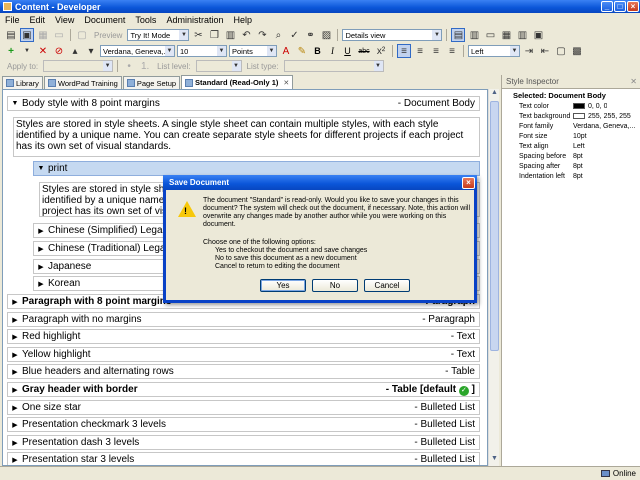 The height and width of the screenshot is (480, 640). Describe the element at coordinates (335, 285) in the screenshot. I see `no-button: No` at that location.